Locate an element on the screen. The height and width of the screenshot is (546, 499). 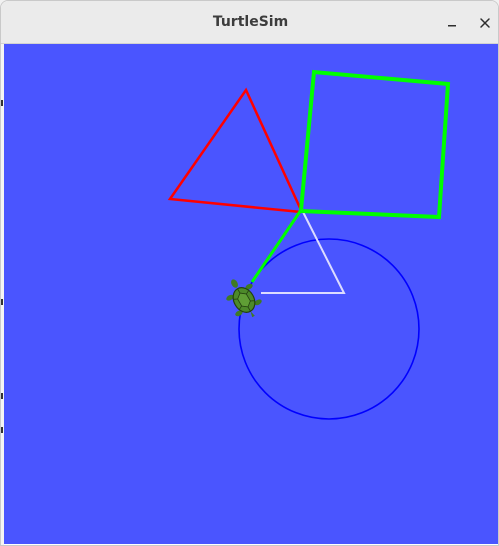
window-title: TurtleSim is located at coordinates (250, 22).